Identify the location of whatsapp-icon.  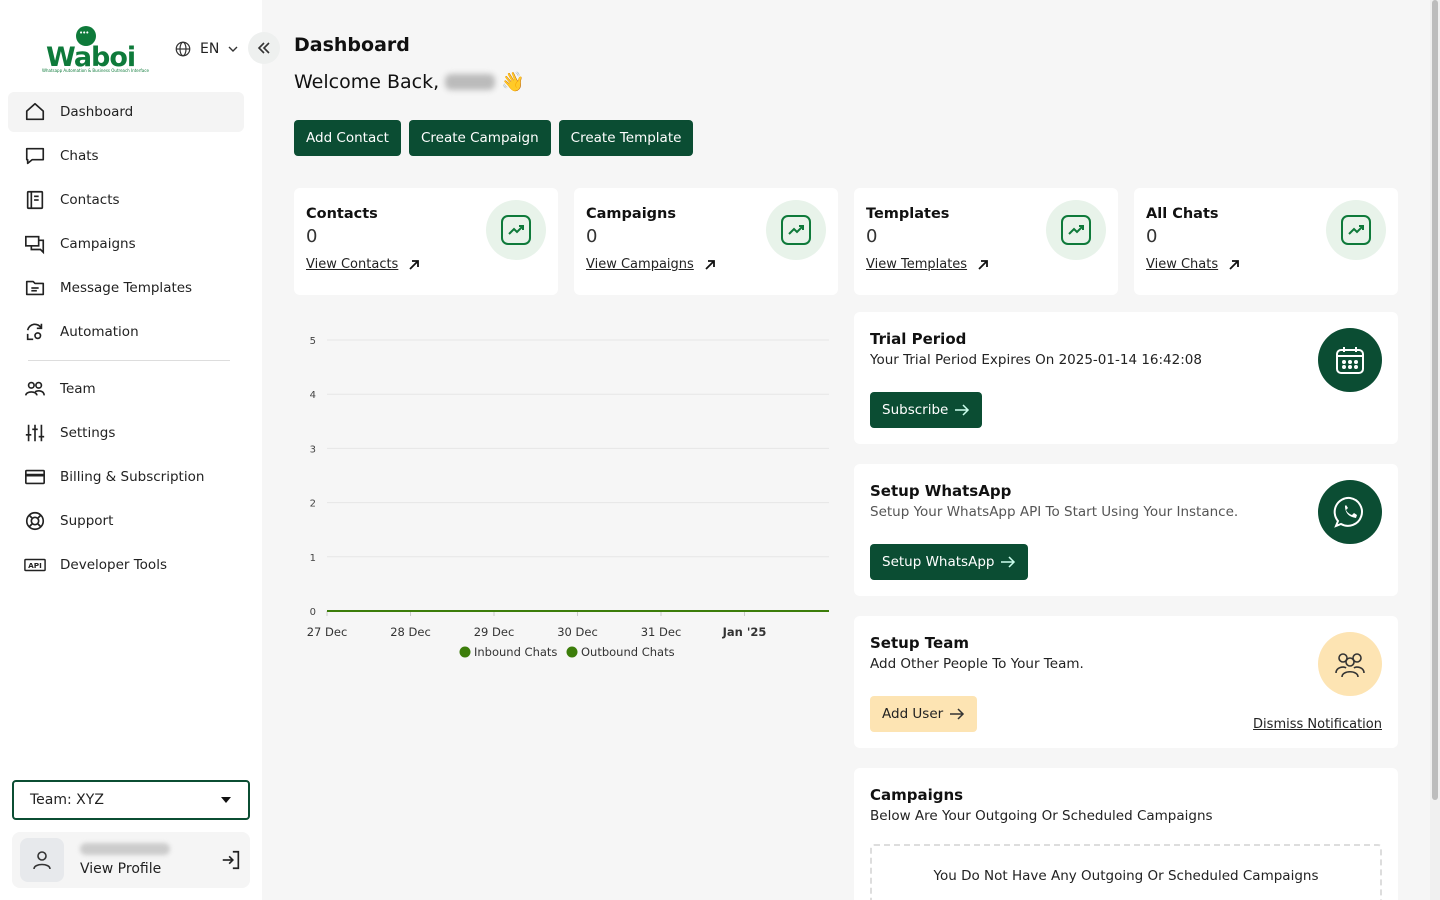
(1350, 512).